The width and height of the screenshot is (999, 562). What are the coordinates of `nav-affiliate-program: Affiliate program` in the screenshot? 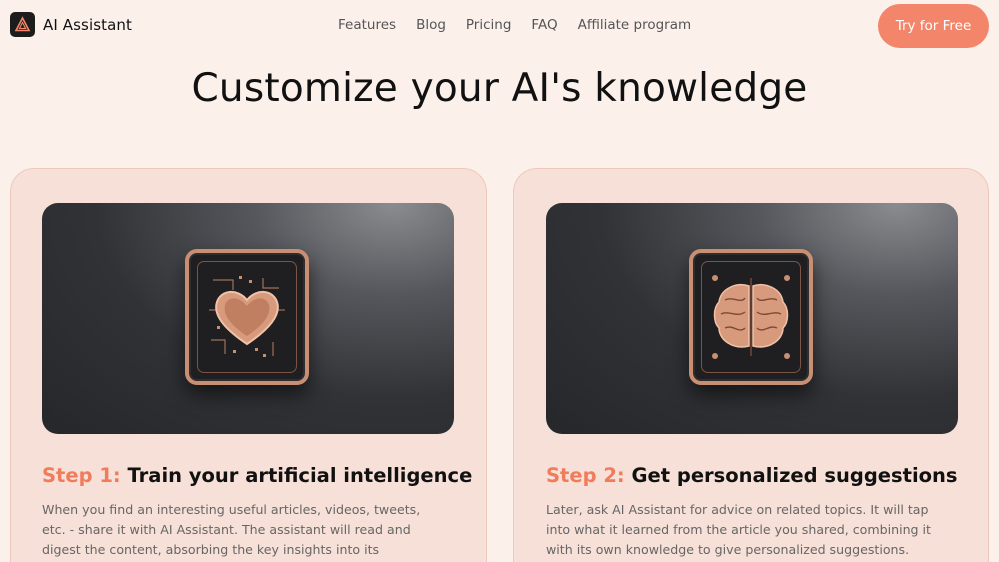 It's located at (635, 25).